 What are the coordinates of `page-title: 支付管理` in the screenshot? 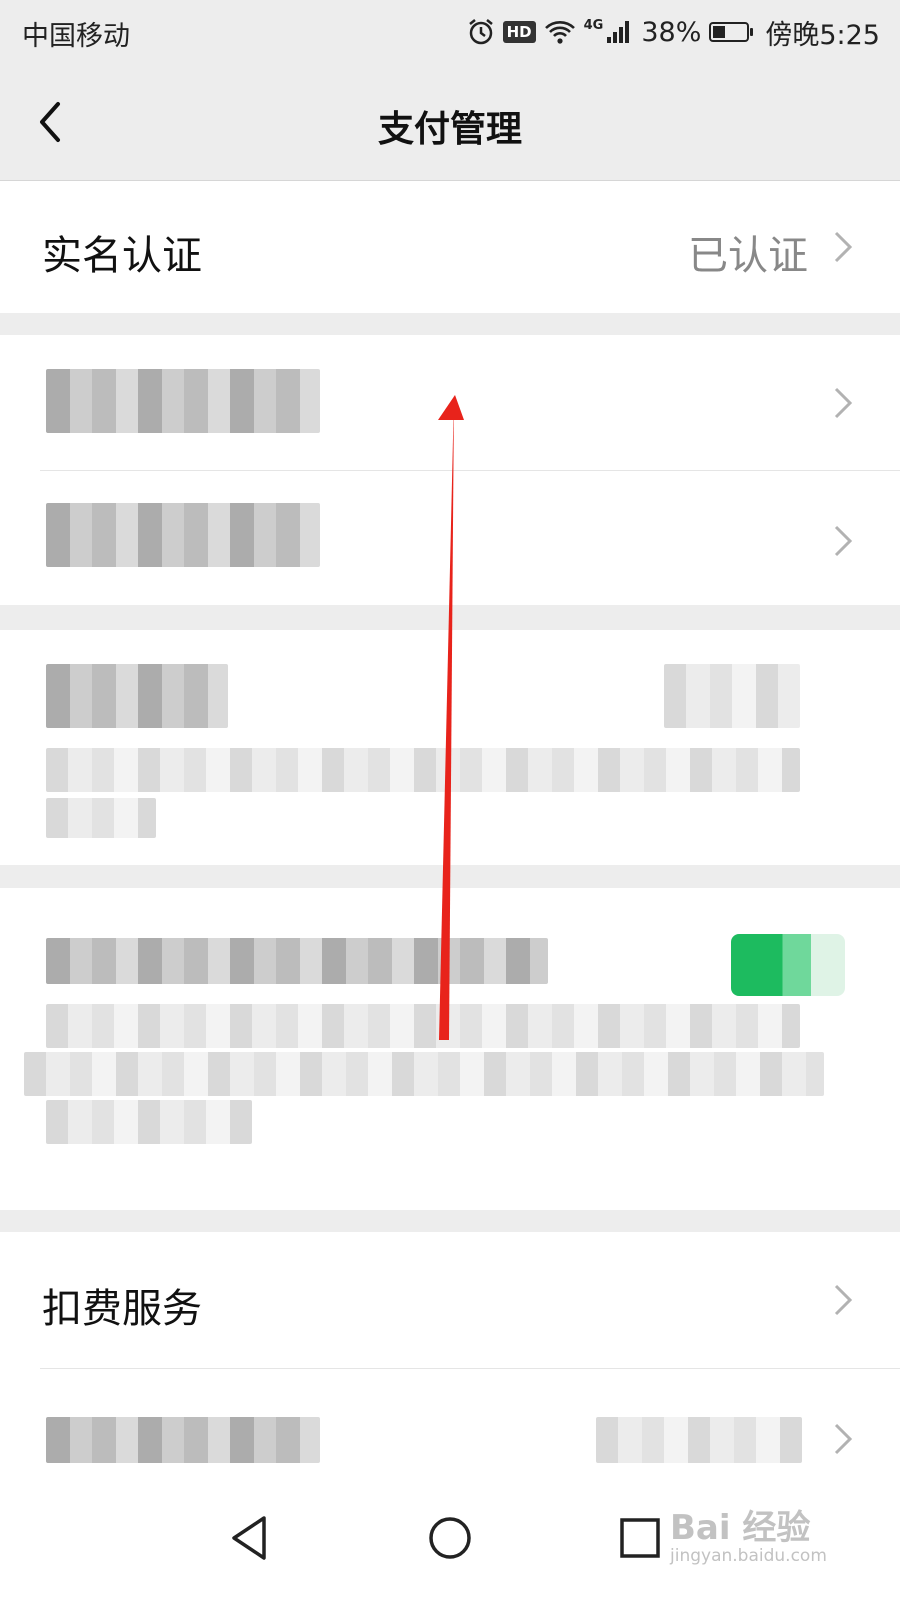 It's located at (449, 129).